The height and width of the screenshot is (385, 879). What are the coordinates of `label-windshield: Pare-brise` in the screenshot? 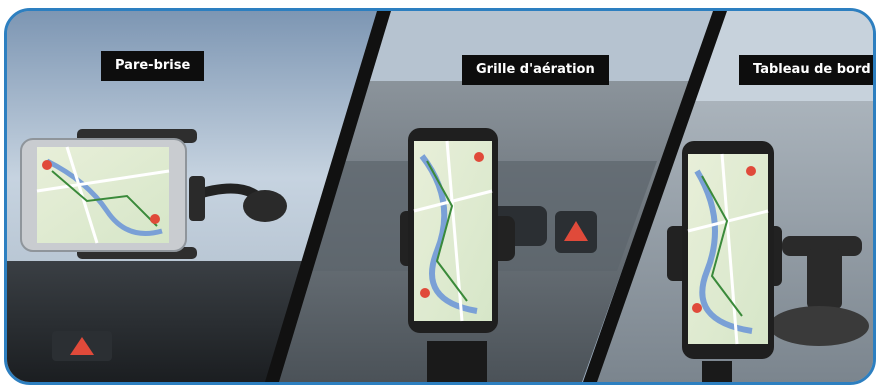 It's located at (153, 66).